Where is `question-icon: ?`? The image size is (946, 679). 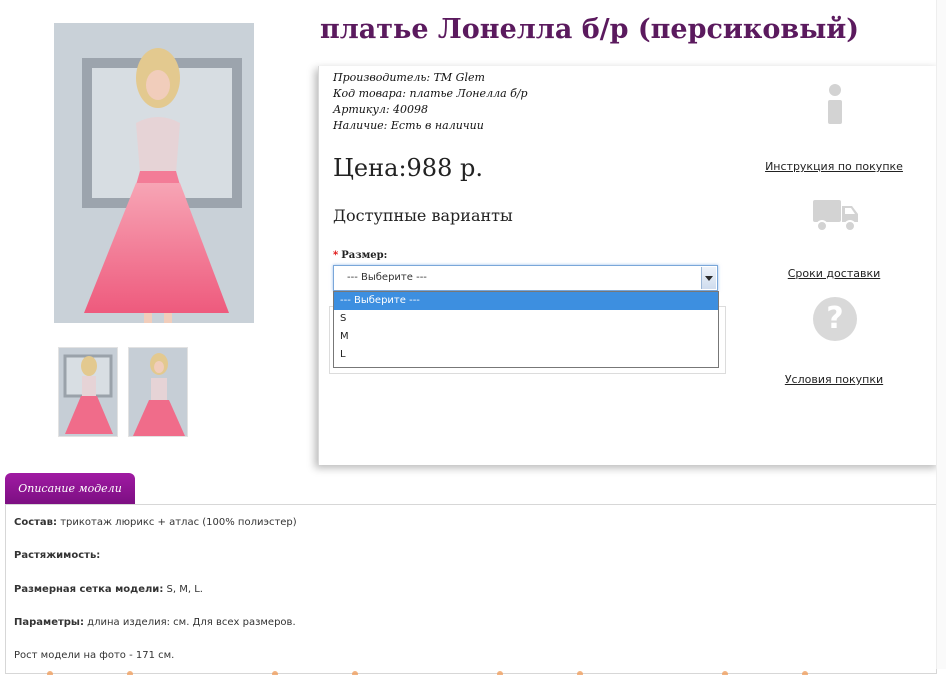 question-icon: ? is located at coordinates (835, 319).